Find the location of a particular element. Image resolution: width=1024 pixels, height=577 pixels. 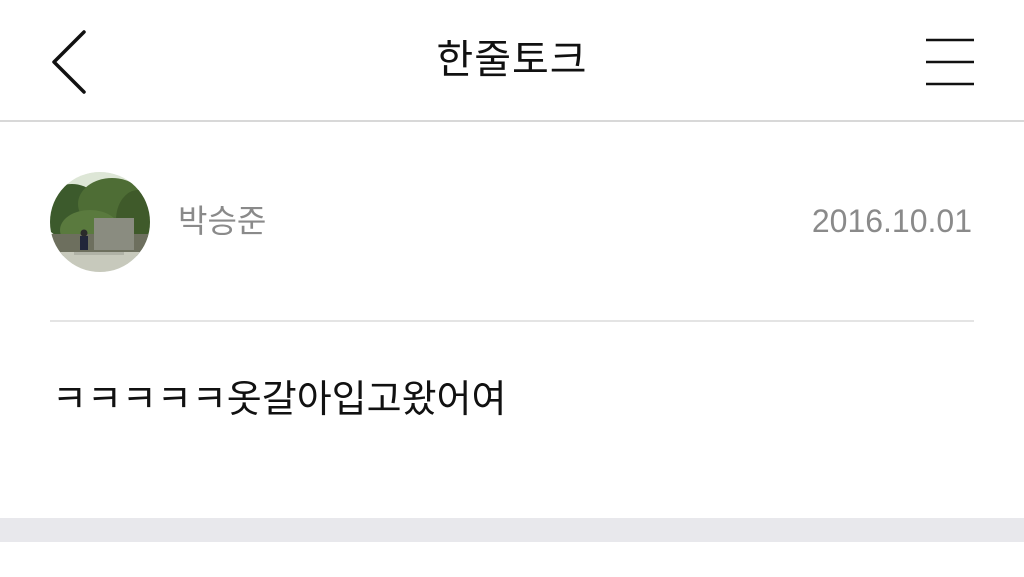

author-name: 박승준 is located at coordinates (222, 221).